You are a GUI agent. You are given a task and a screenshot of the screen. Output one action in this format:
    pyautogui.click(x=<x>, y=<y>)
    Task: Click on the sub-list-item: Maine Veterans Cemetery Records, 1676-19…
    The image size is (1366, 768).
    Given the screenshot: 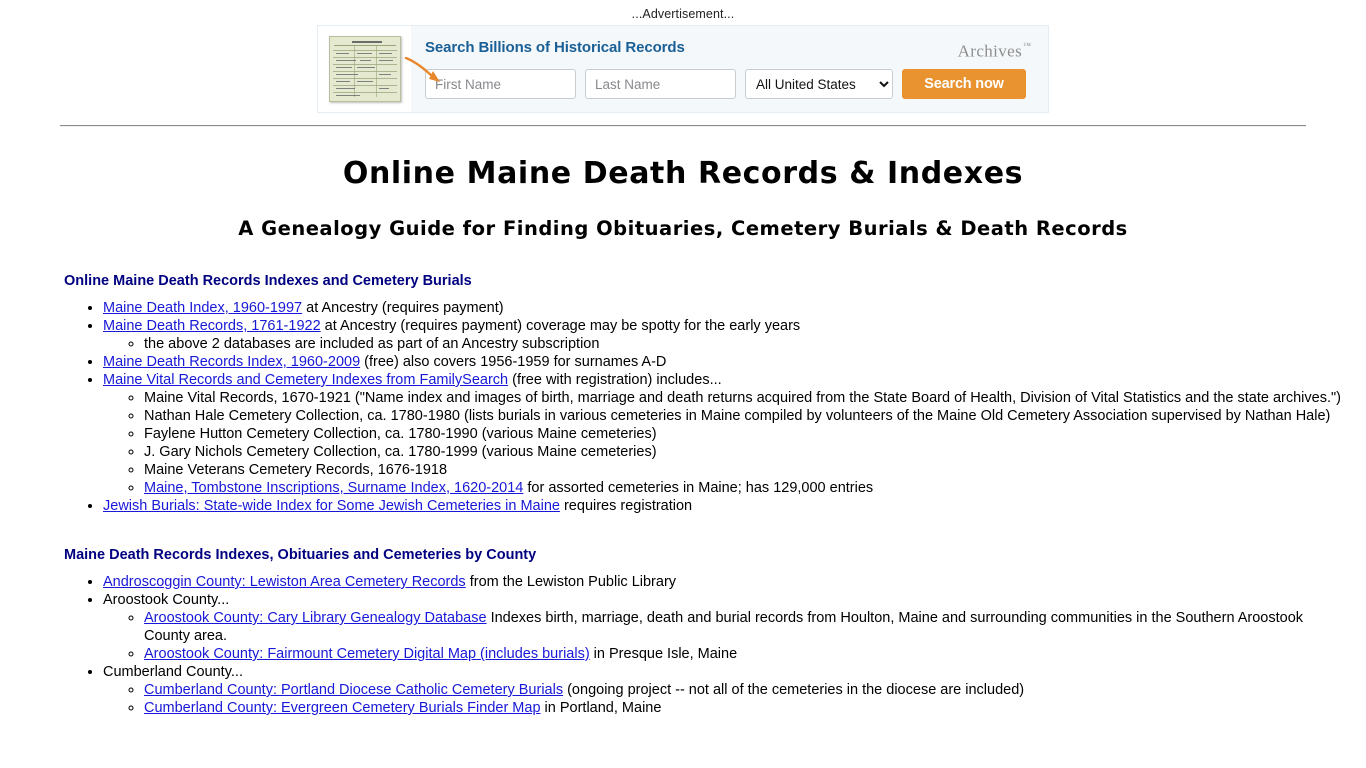 What is the action you would take?
    pyautogui.click(x=746, y=470)
    